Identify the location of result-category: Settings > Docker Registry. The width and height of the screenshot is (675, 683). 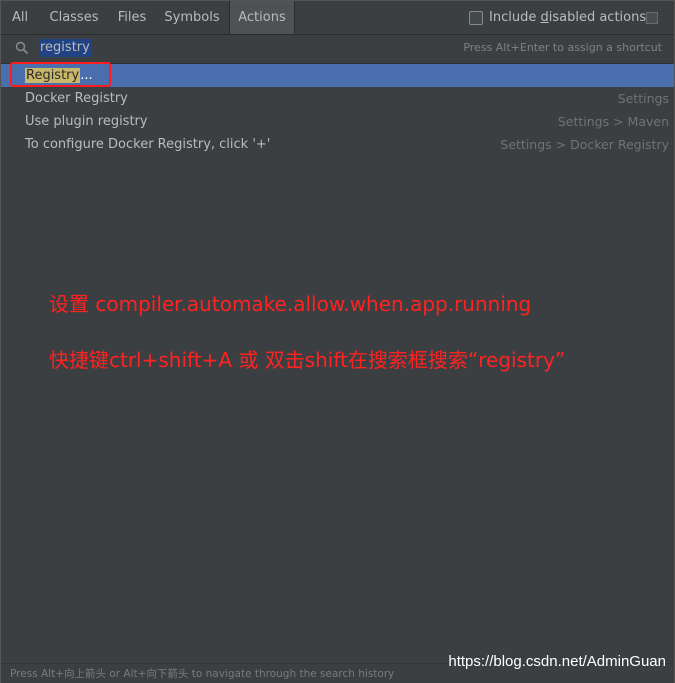
(584, 144).